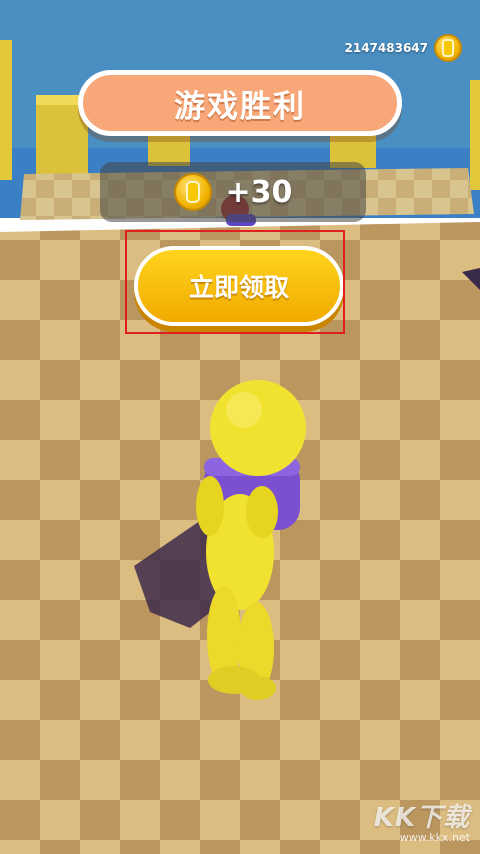 Image resolution: width=480 pixels, height=854 pixels. What do you see at coordinates (259, 192) in the screenshot?
I see `reward-amount: +30` at bounding box center [259, 192].